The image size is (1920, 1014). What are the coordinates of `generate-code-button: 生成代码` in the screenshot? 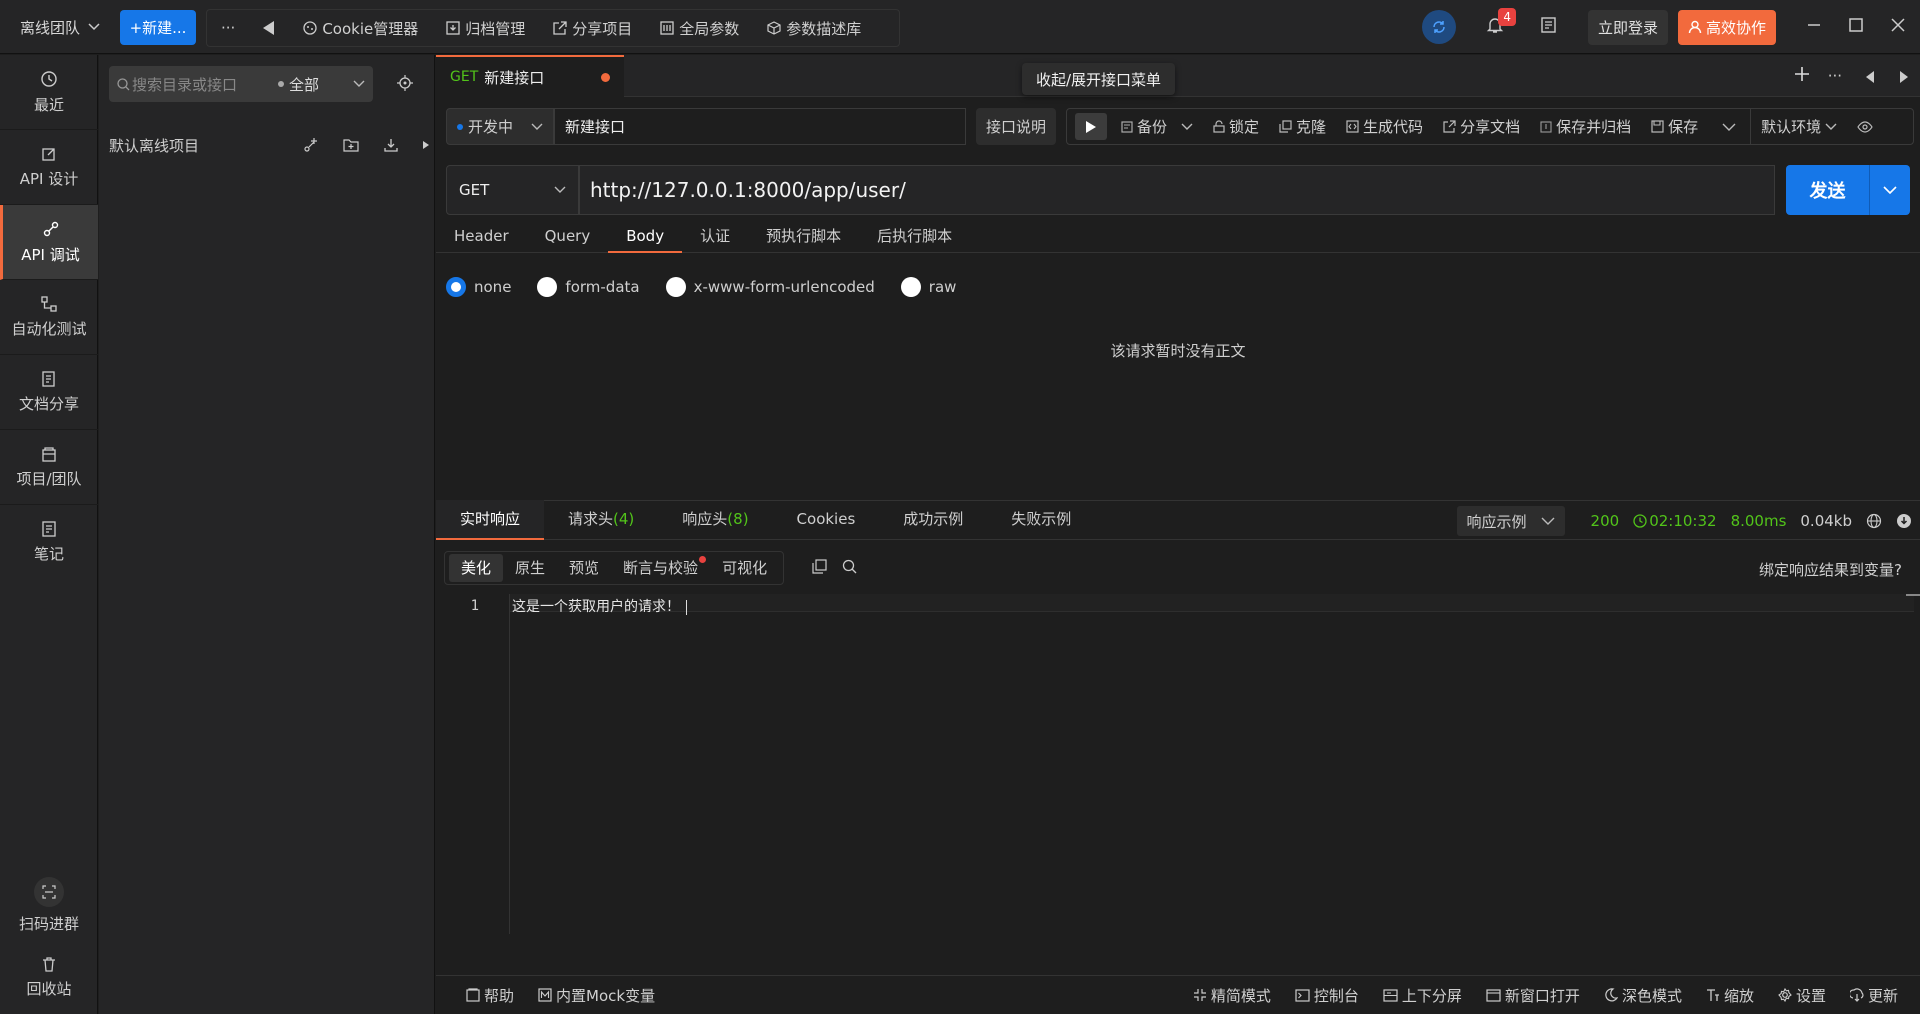 It's located at (1384, 126).